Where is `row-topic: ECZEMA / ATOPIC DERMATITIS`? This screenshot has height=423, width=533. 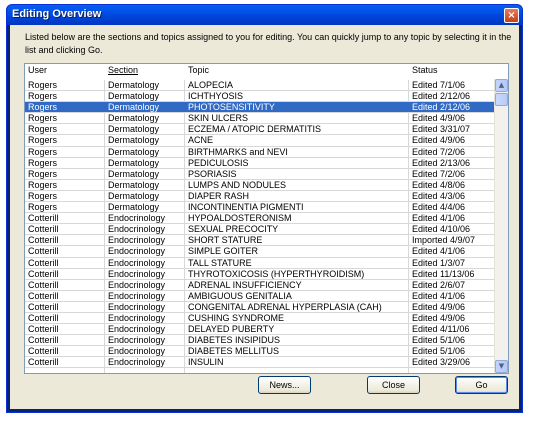 row-topic: ECZEMA / ATOPIC DERMATITIS is located at coordinates (255, 129).